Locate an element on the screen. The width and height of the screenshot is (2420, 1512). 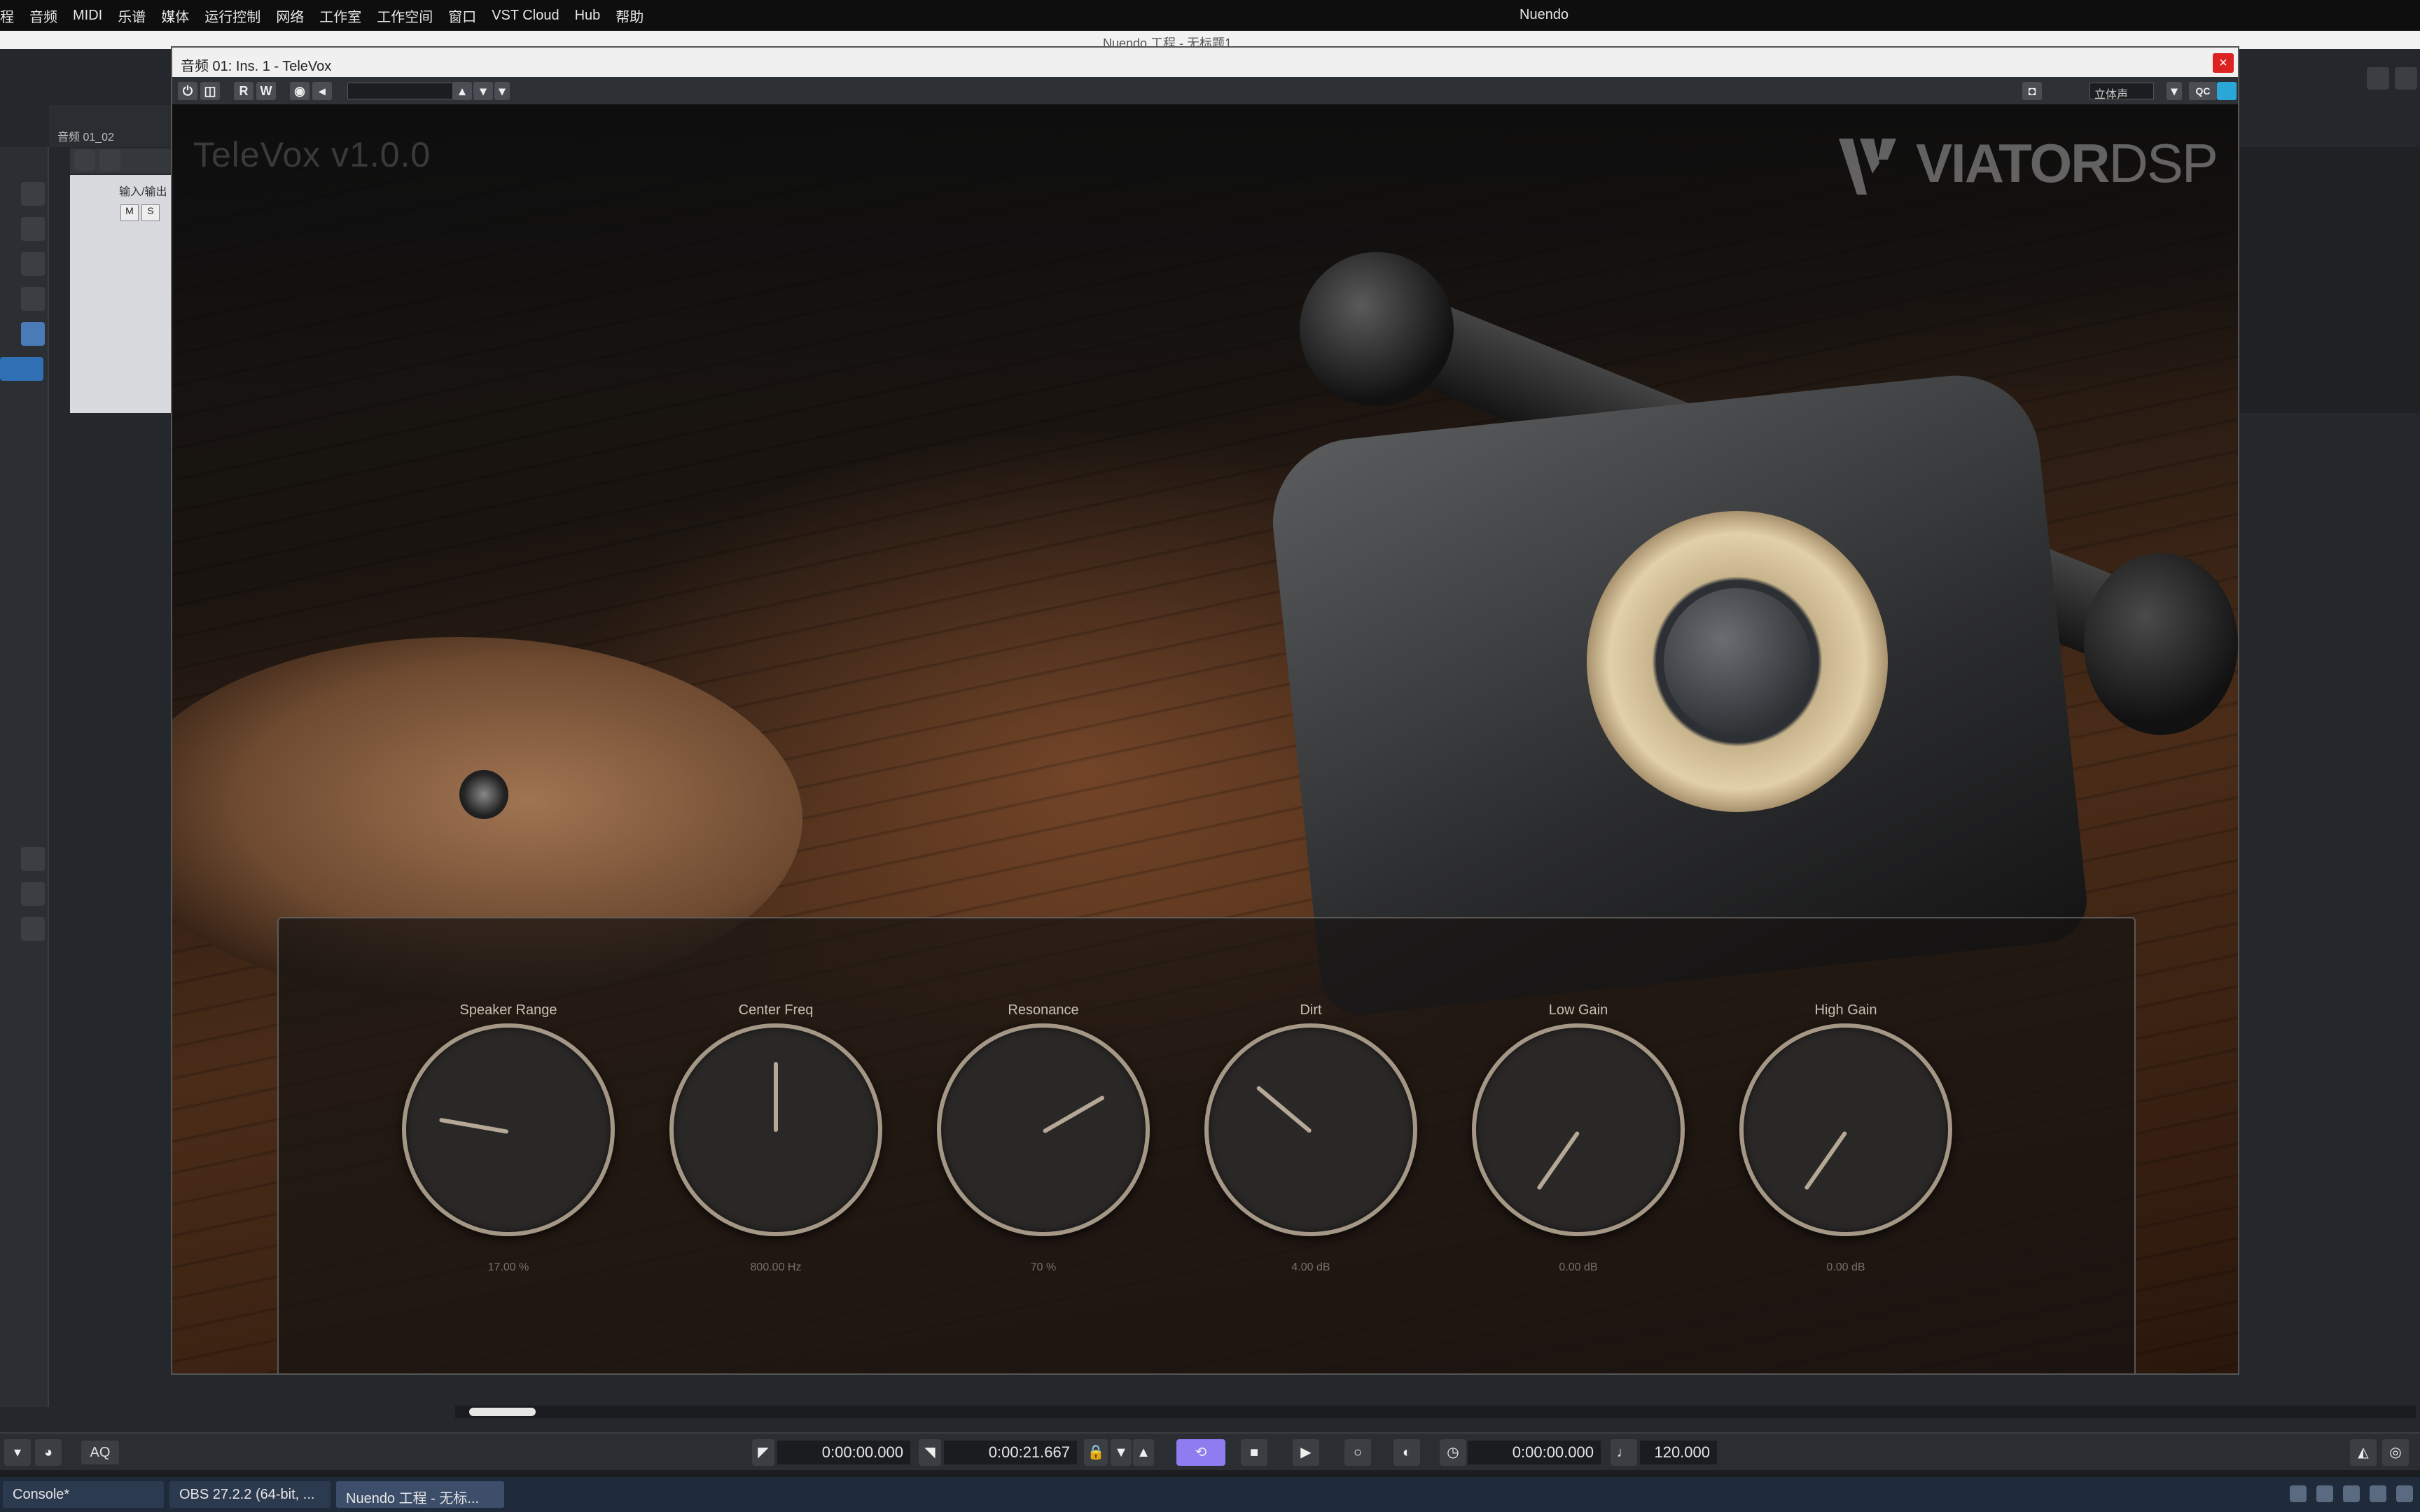
menu-studio: 工作室 is located at coordinates (340, 16).